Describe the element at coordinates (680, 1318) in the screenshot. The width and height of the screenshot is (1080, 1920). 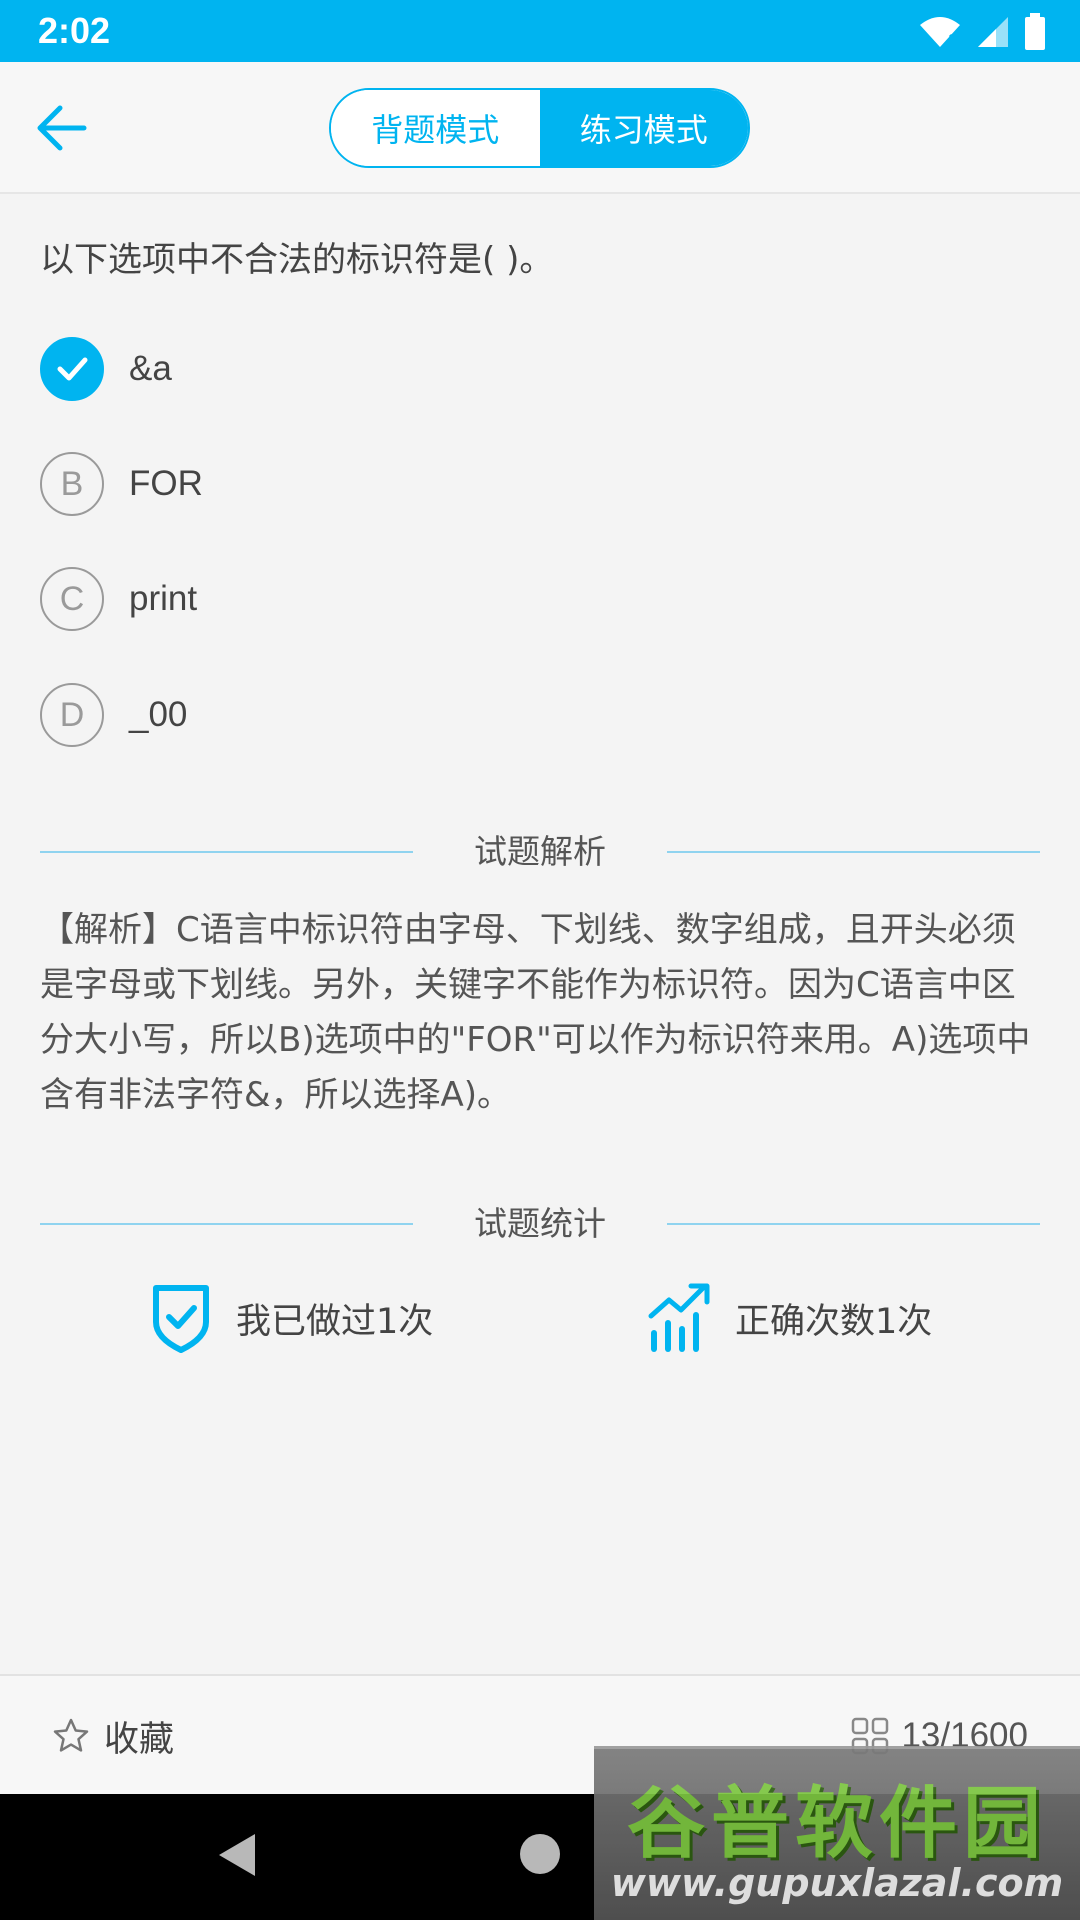
I see `trend-chart-icon` at that location.